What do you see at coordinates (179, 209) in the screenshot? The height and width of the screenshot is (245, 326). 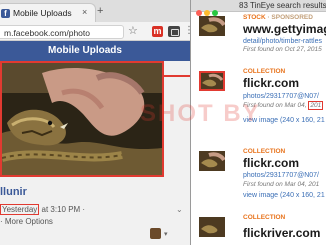 I see `chevron-down-icon: ⌄` at bounding box center [179, 209].